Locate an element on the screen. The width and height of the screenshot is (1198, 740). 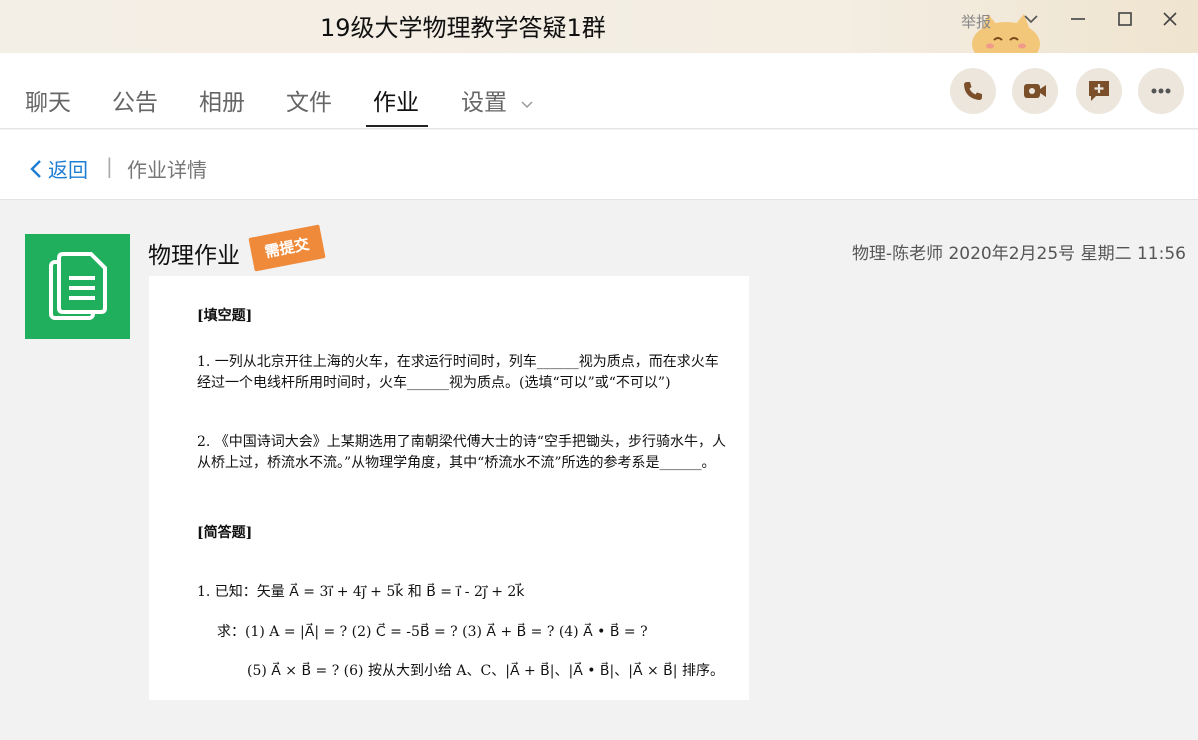
short-section-heading: [简答题] is located at coordinates (225, 533).